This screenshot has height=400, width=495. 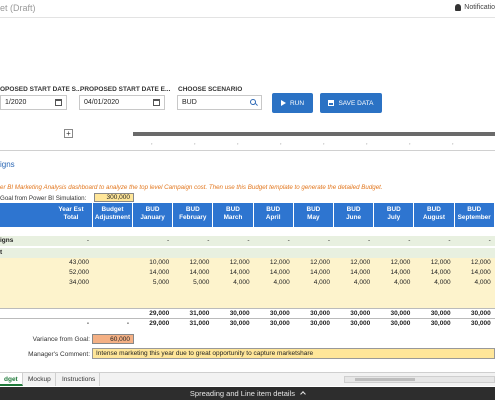 I want to click on header-budget-adjustment-line: Budget, so click(x=112, y=209).